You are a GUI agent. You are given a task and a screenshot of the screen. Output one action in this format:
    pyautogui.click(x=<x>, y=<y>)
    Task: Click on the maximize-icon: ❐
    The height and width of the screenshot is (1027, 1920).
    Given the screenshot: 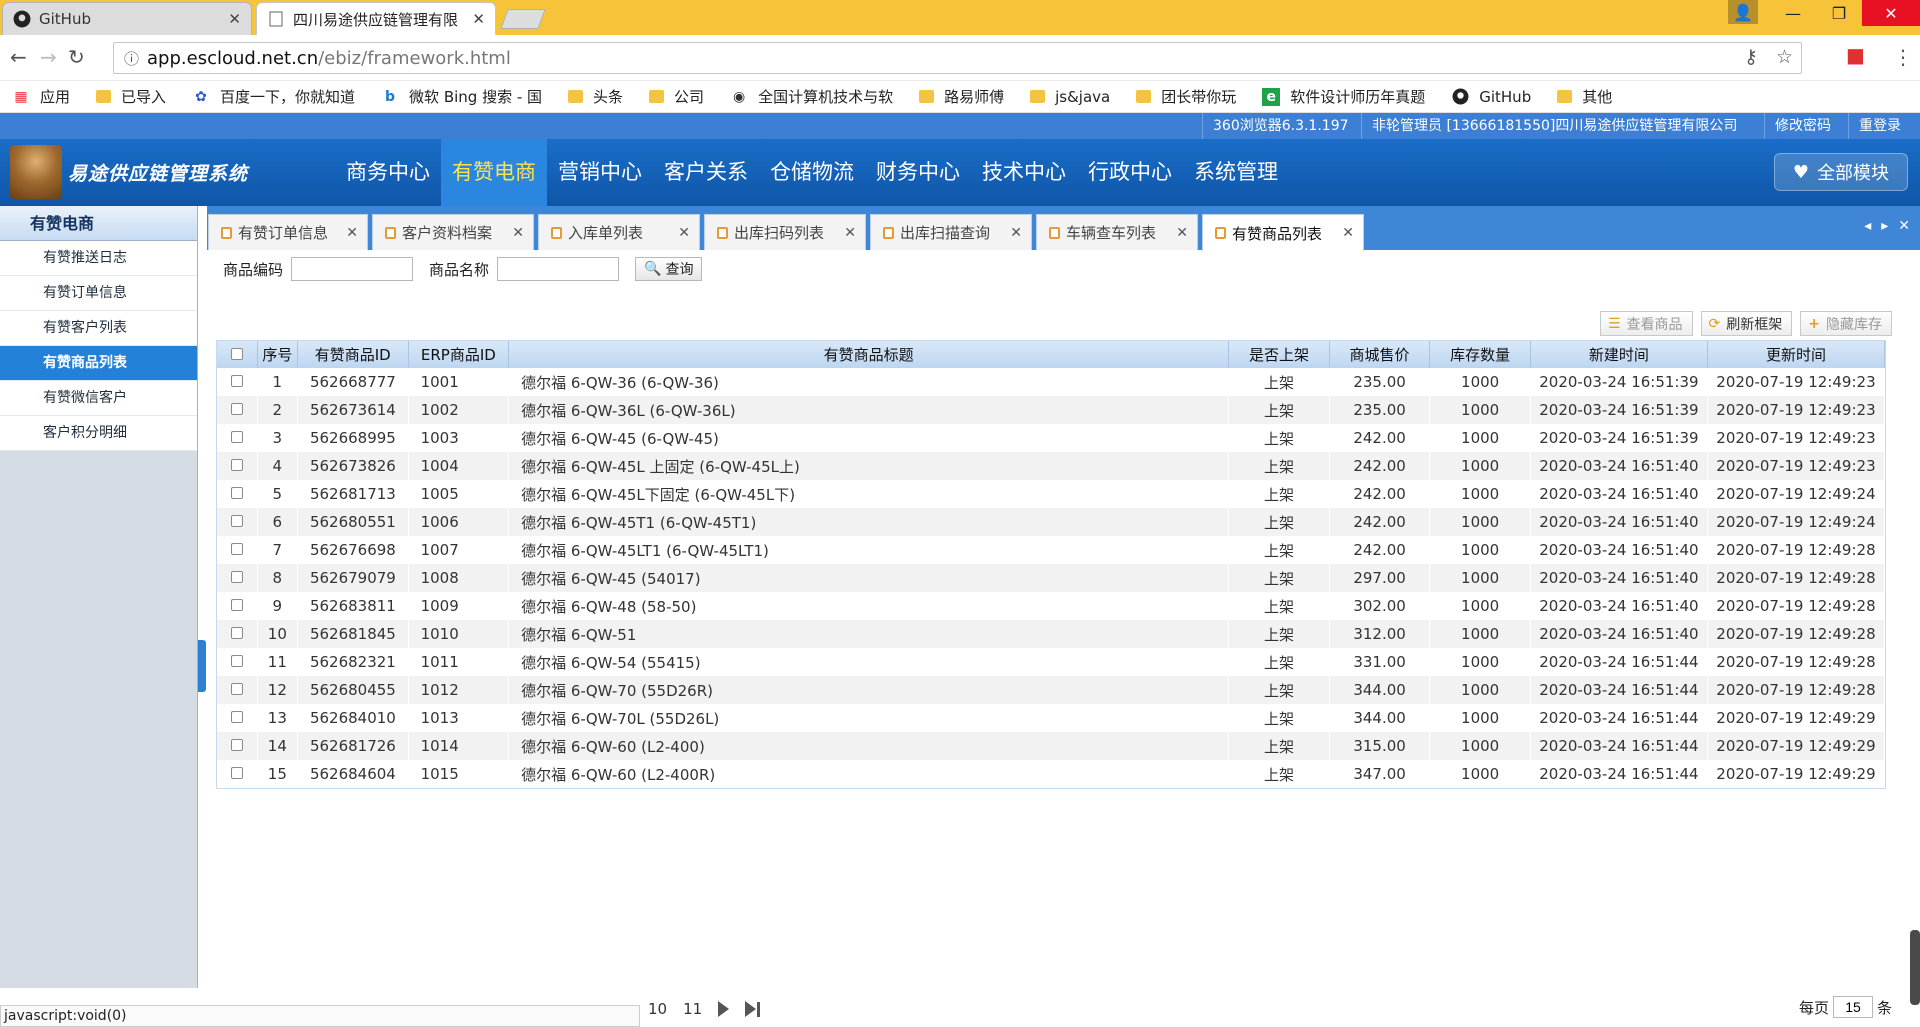 What is the action you would take?
    pyautogui.click(x=1839, y=13)
    